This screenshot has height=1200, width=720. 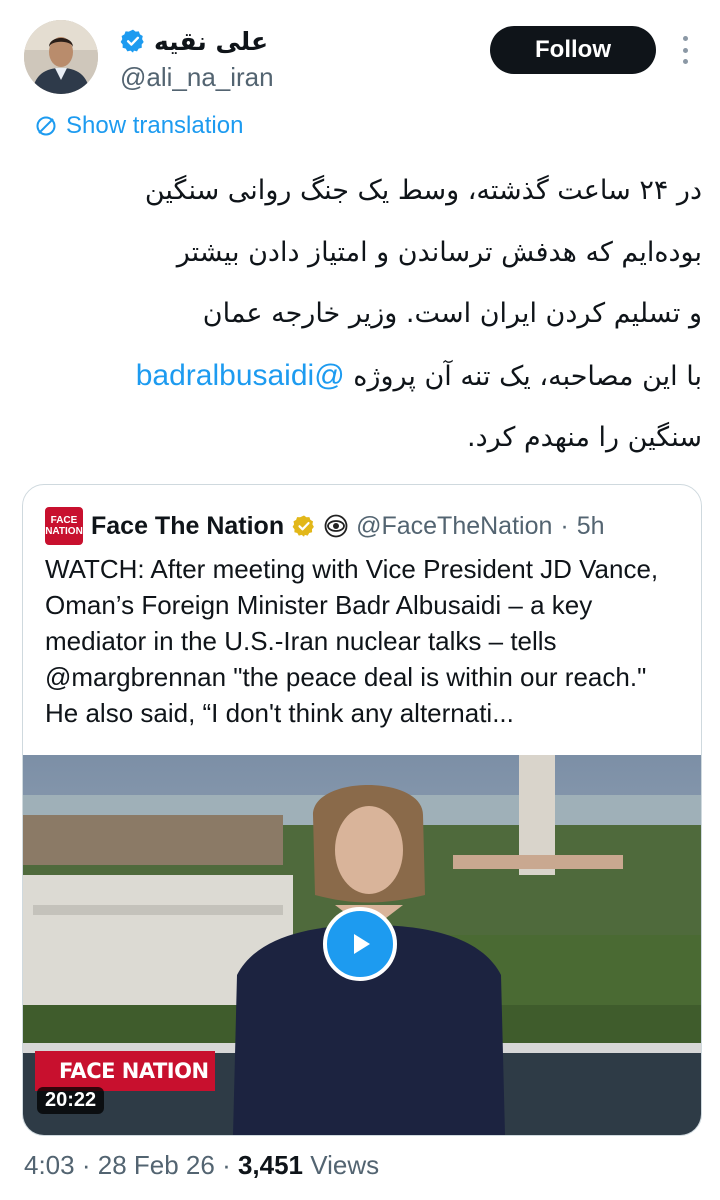 I want to click on follow-button: Follow, so click(x=573, y=50).